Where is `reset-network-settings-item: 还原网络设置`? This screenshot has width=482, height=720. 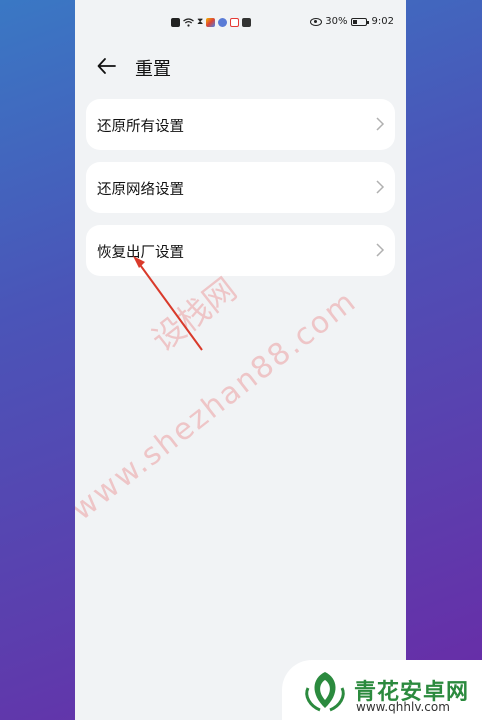
reset-network-settings-item: 还原网络设置 is located at coordinates (240, 187).